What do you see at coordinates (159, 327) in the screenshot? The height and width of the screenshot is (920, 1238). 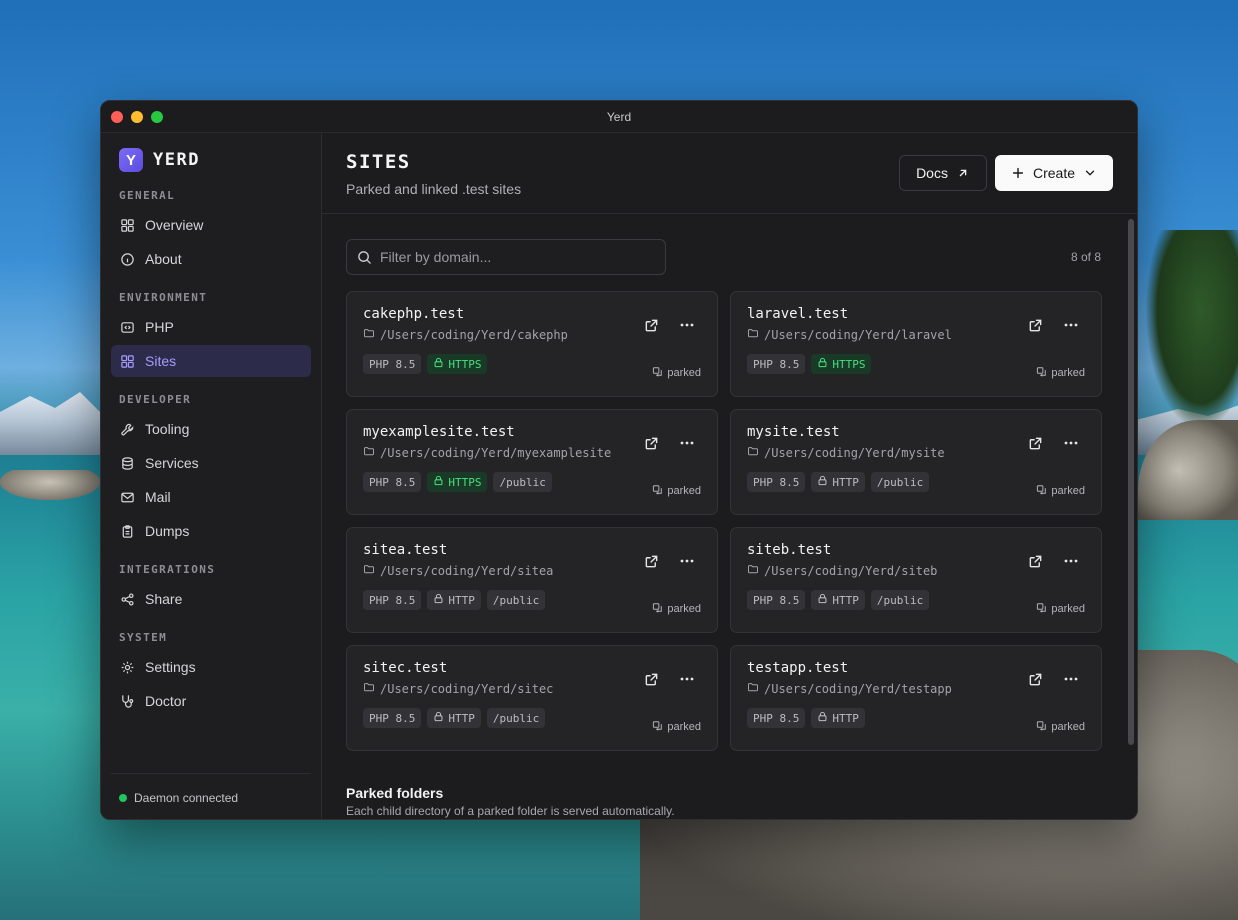 I see `sidebar-item-label: PHP` at bounding box center [159, 327].